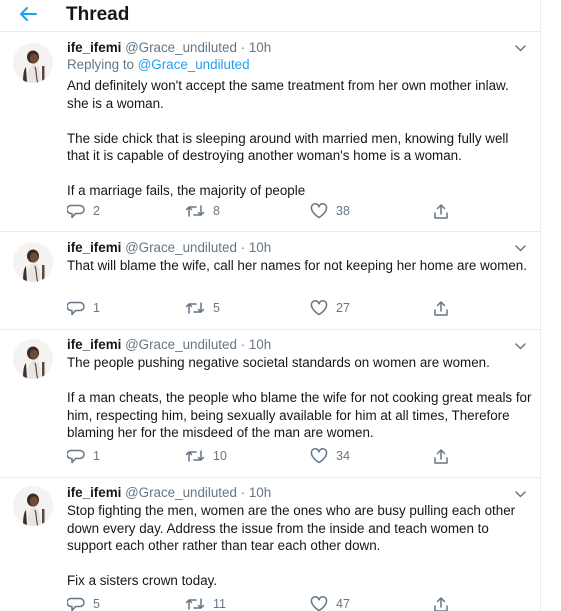 This screenshot has width=561, height=611. Describe the element at coordinates (343, 604) in the screenshot. I see `like-count: 47` at that location.